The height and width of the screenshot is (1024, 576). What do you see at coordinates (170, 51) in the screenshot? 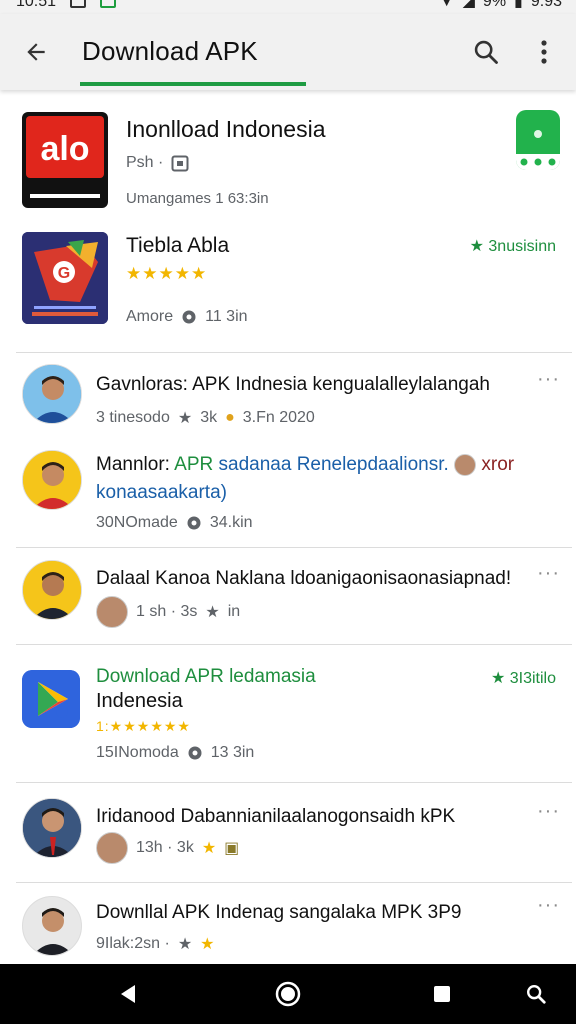
I see `page-title: Download APK` at bounding box center [170, 51].